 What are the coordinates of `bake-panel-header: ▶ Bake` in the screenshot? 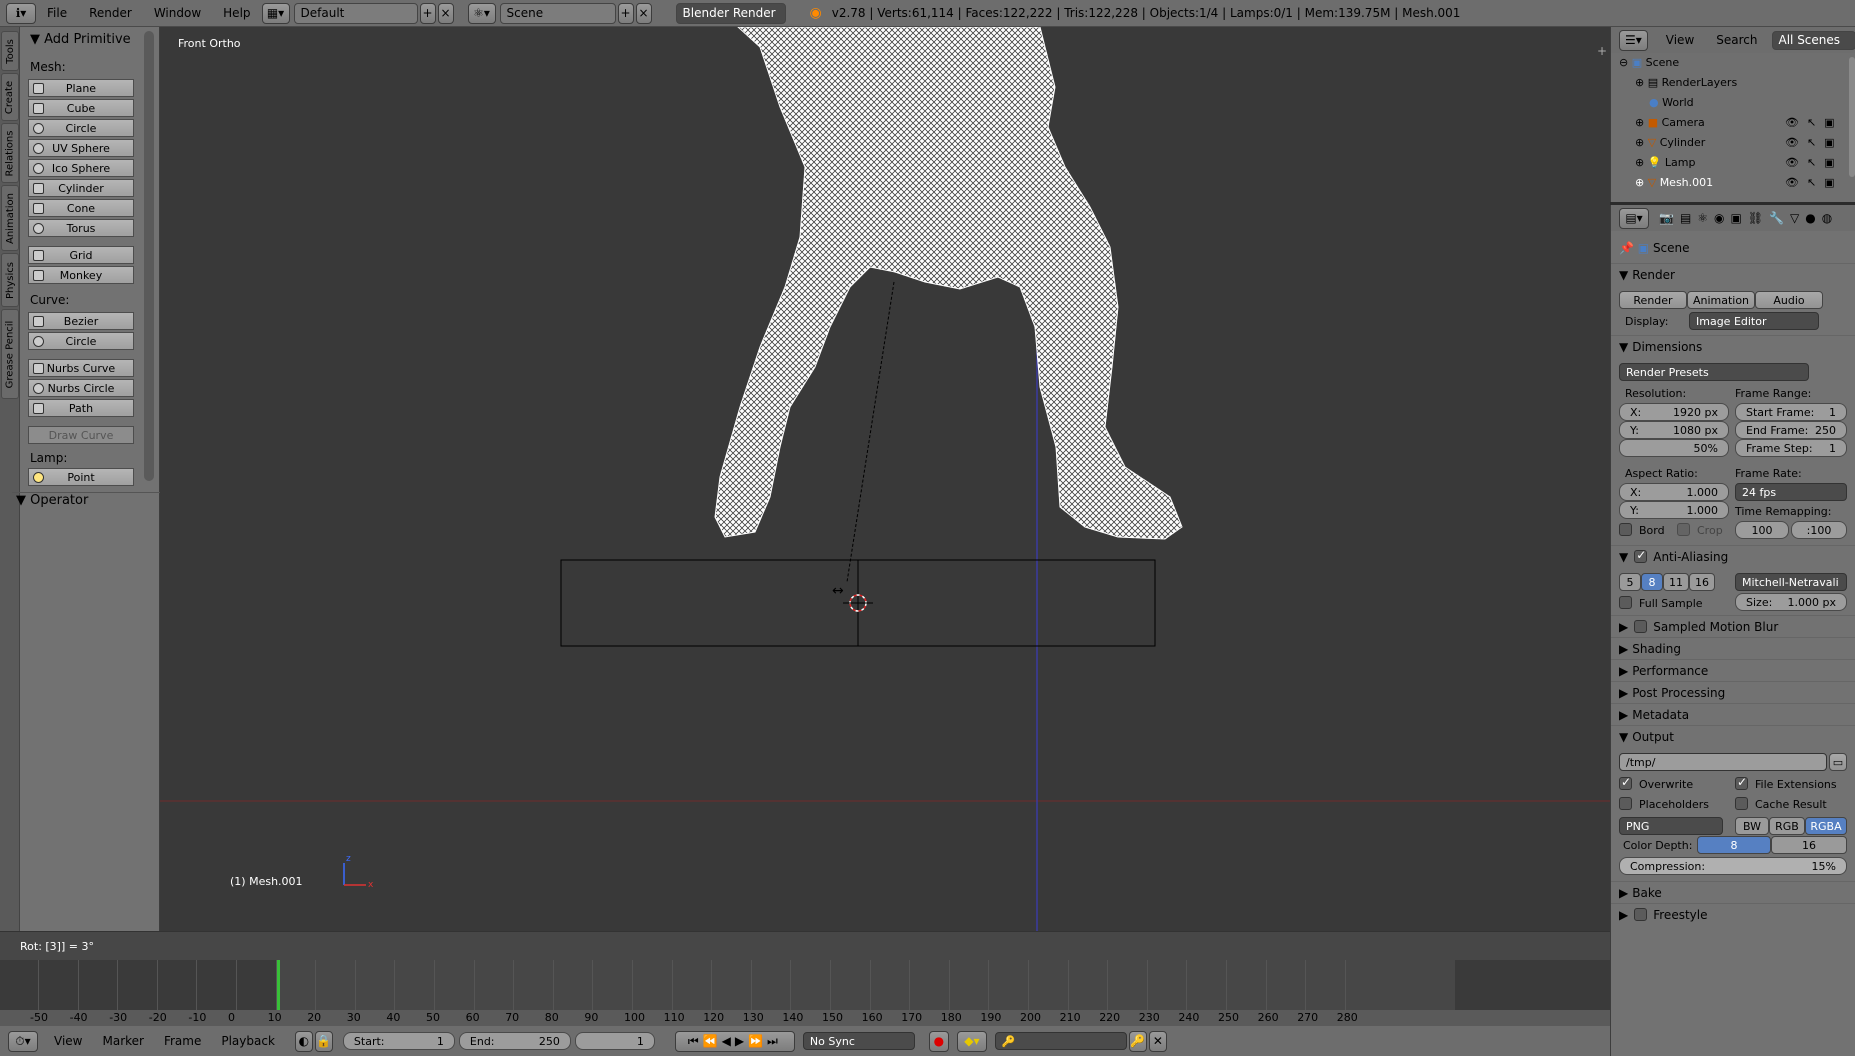 It's located at (1733, 892).